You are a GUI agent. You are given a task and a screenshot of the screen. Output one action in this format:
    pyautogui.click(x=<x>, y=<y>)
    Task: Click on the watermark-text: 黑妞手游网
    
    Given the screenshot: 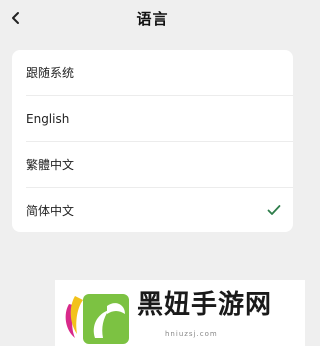 What is the action you would take?
    pyautogui.click(x=205, y=305)
    